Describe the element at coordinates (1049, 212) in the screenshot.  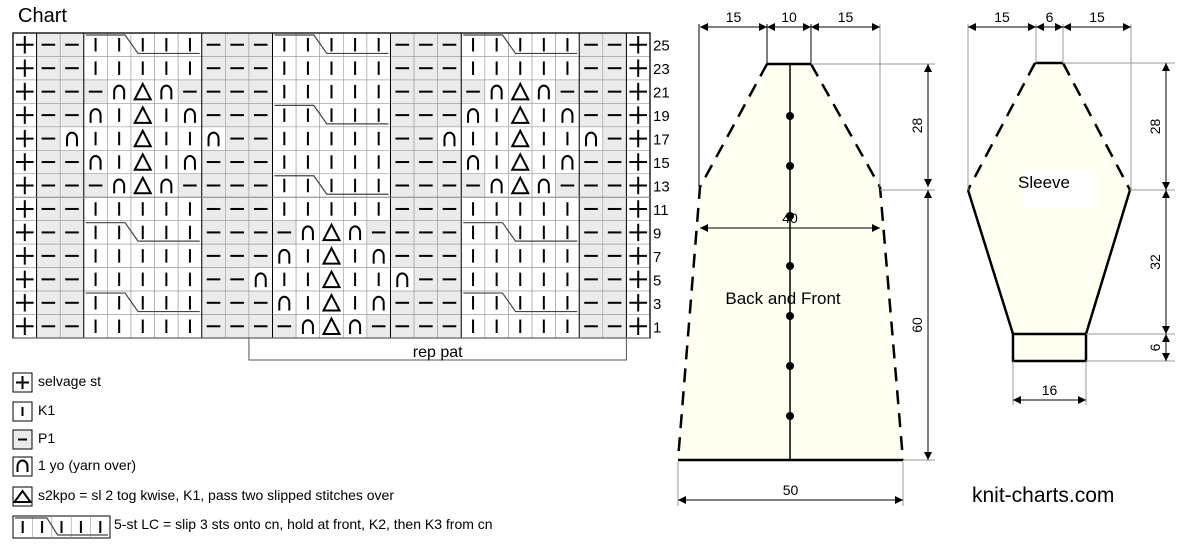
I see `sleeve-shape` at that location.